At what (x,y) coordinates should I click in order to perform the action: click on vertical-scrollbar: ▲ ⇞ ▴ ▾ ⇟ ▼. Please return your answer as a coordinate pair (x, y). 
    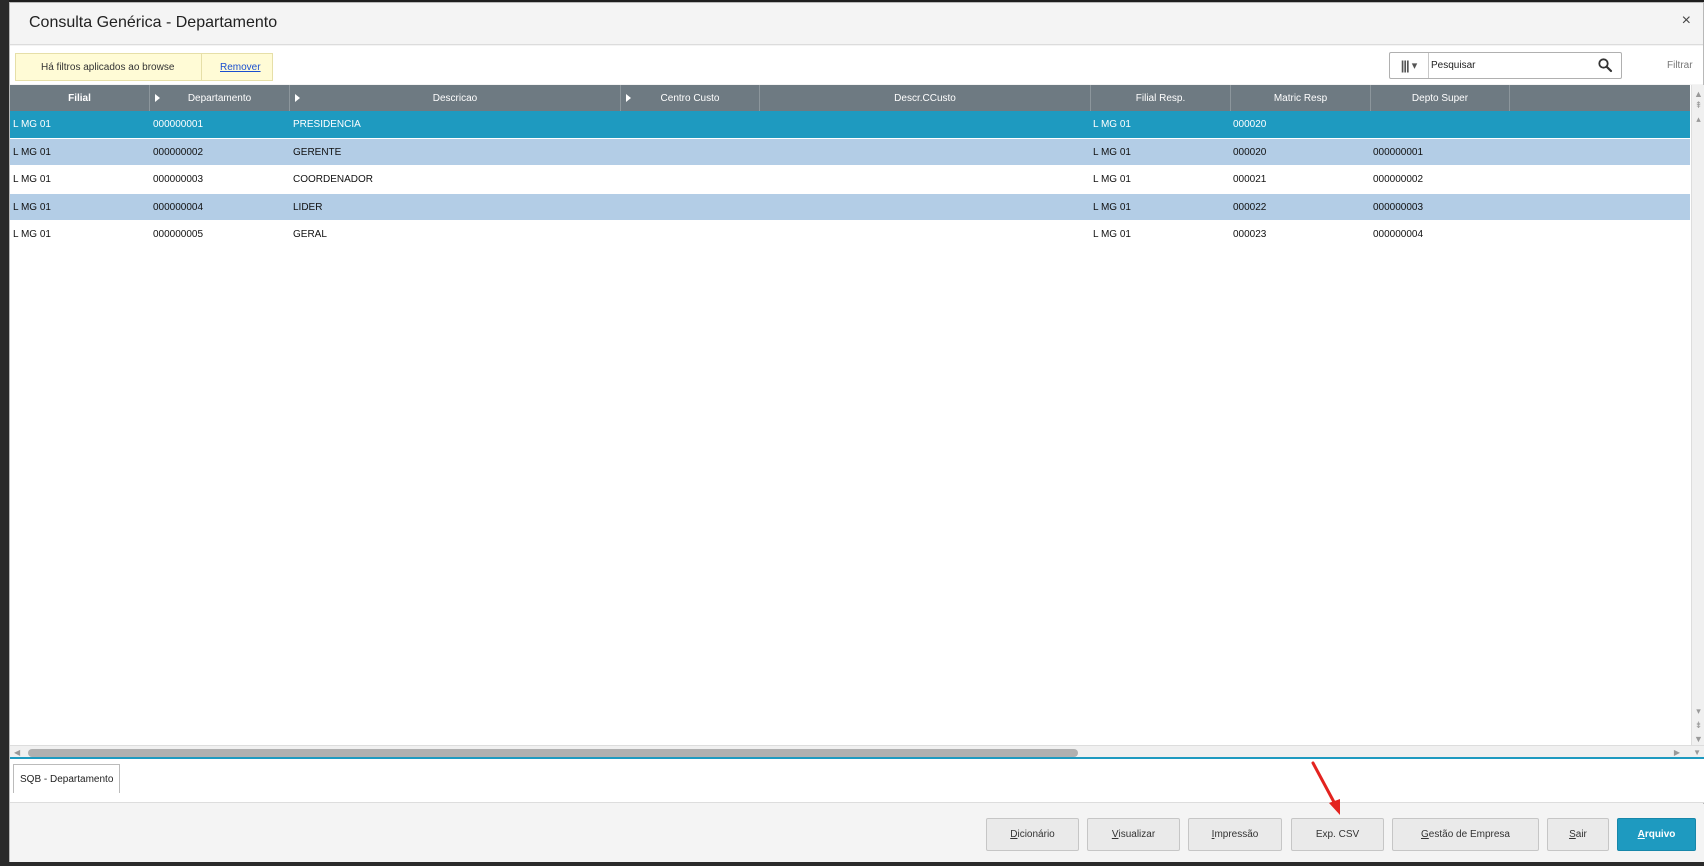
    Looking at the image, I should click on (1697, 415).